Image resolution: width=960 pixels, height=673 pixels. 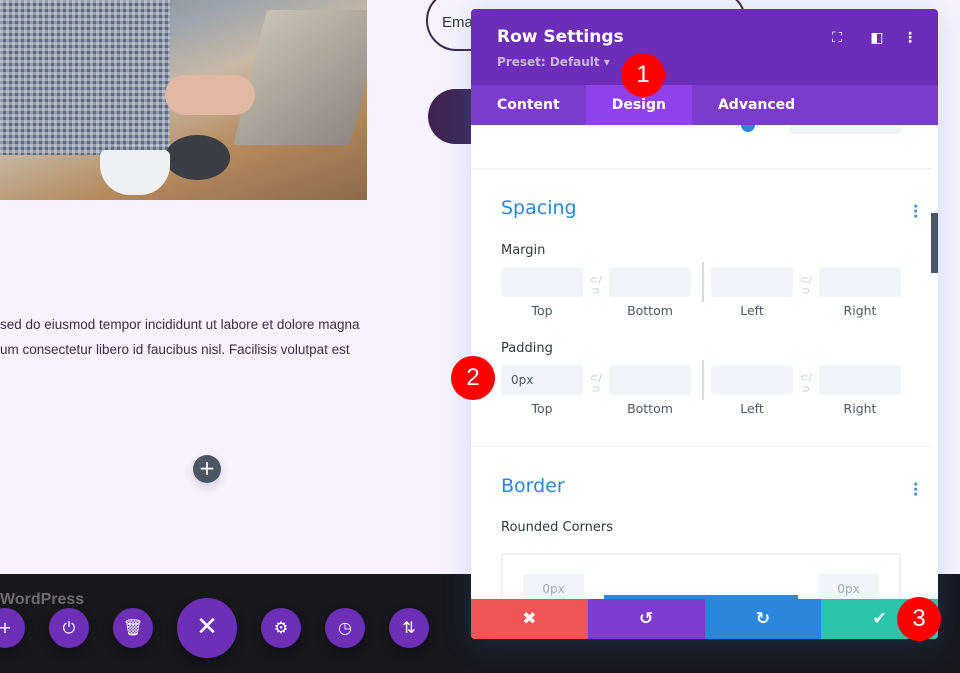 I want to click on hero-photo, so click(x=183, y=100).